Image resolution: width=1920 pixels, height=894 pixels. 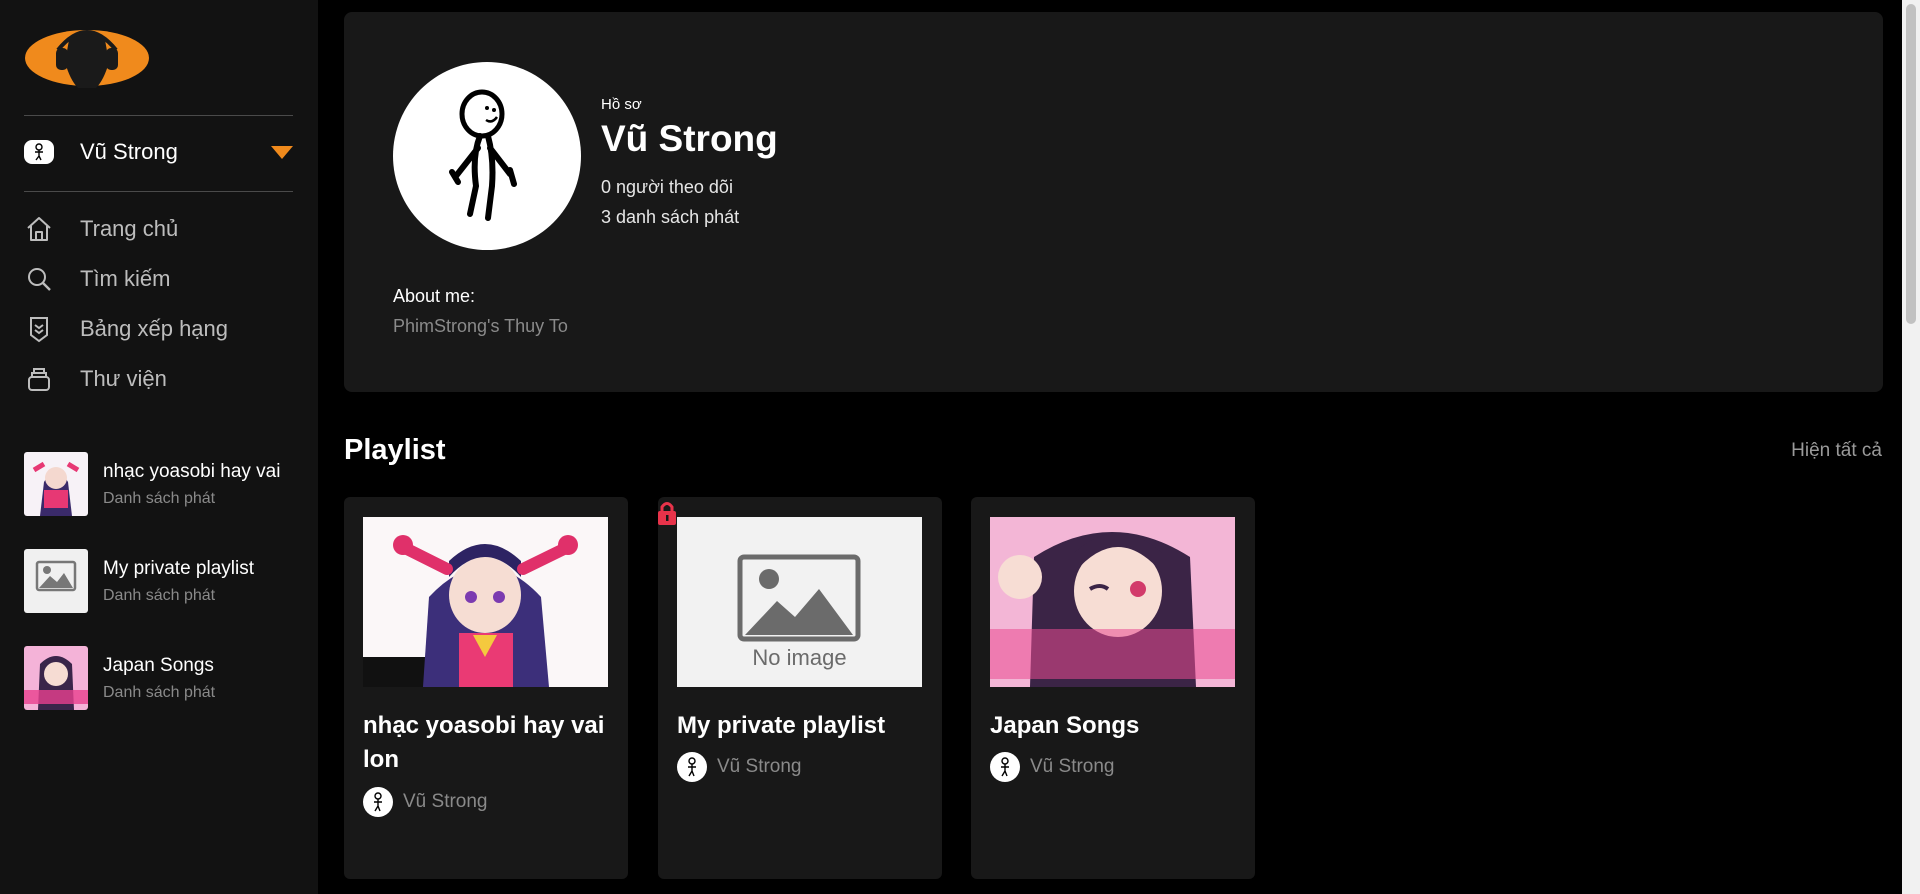 What do you see at coordinates (129, 151) in the screenshot?
I see `user-name: Vũ Strong` at bounding box center [129, 151].